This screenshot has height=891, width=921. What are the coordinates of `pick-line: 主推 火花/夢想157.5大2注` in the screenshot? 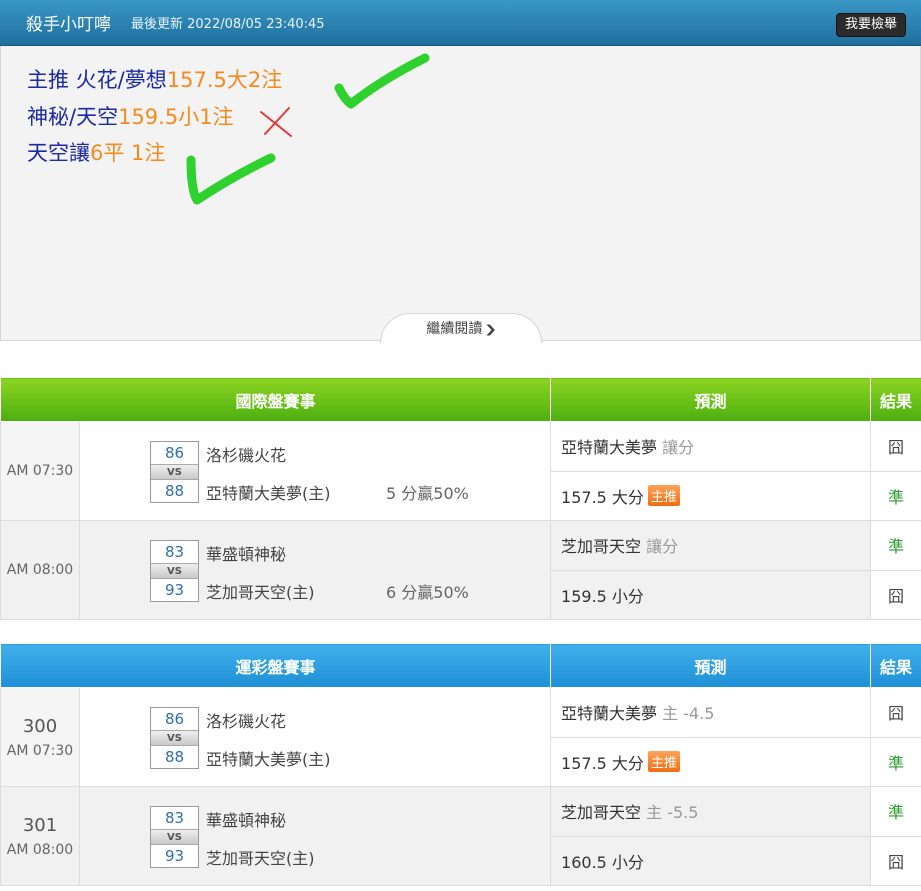 It's located at (154, 79).